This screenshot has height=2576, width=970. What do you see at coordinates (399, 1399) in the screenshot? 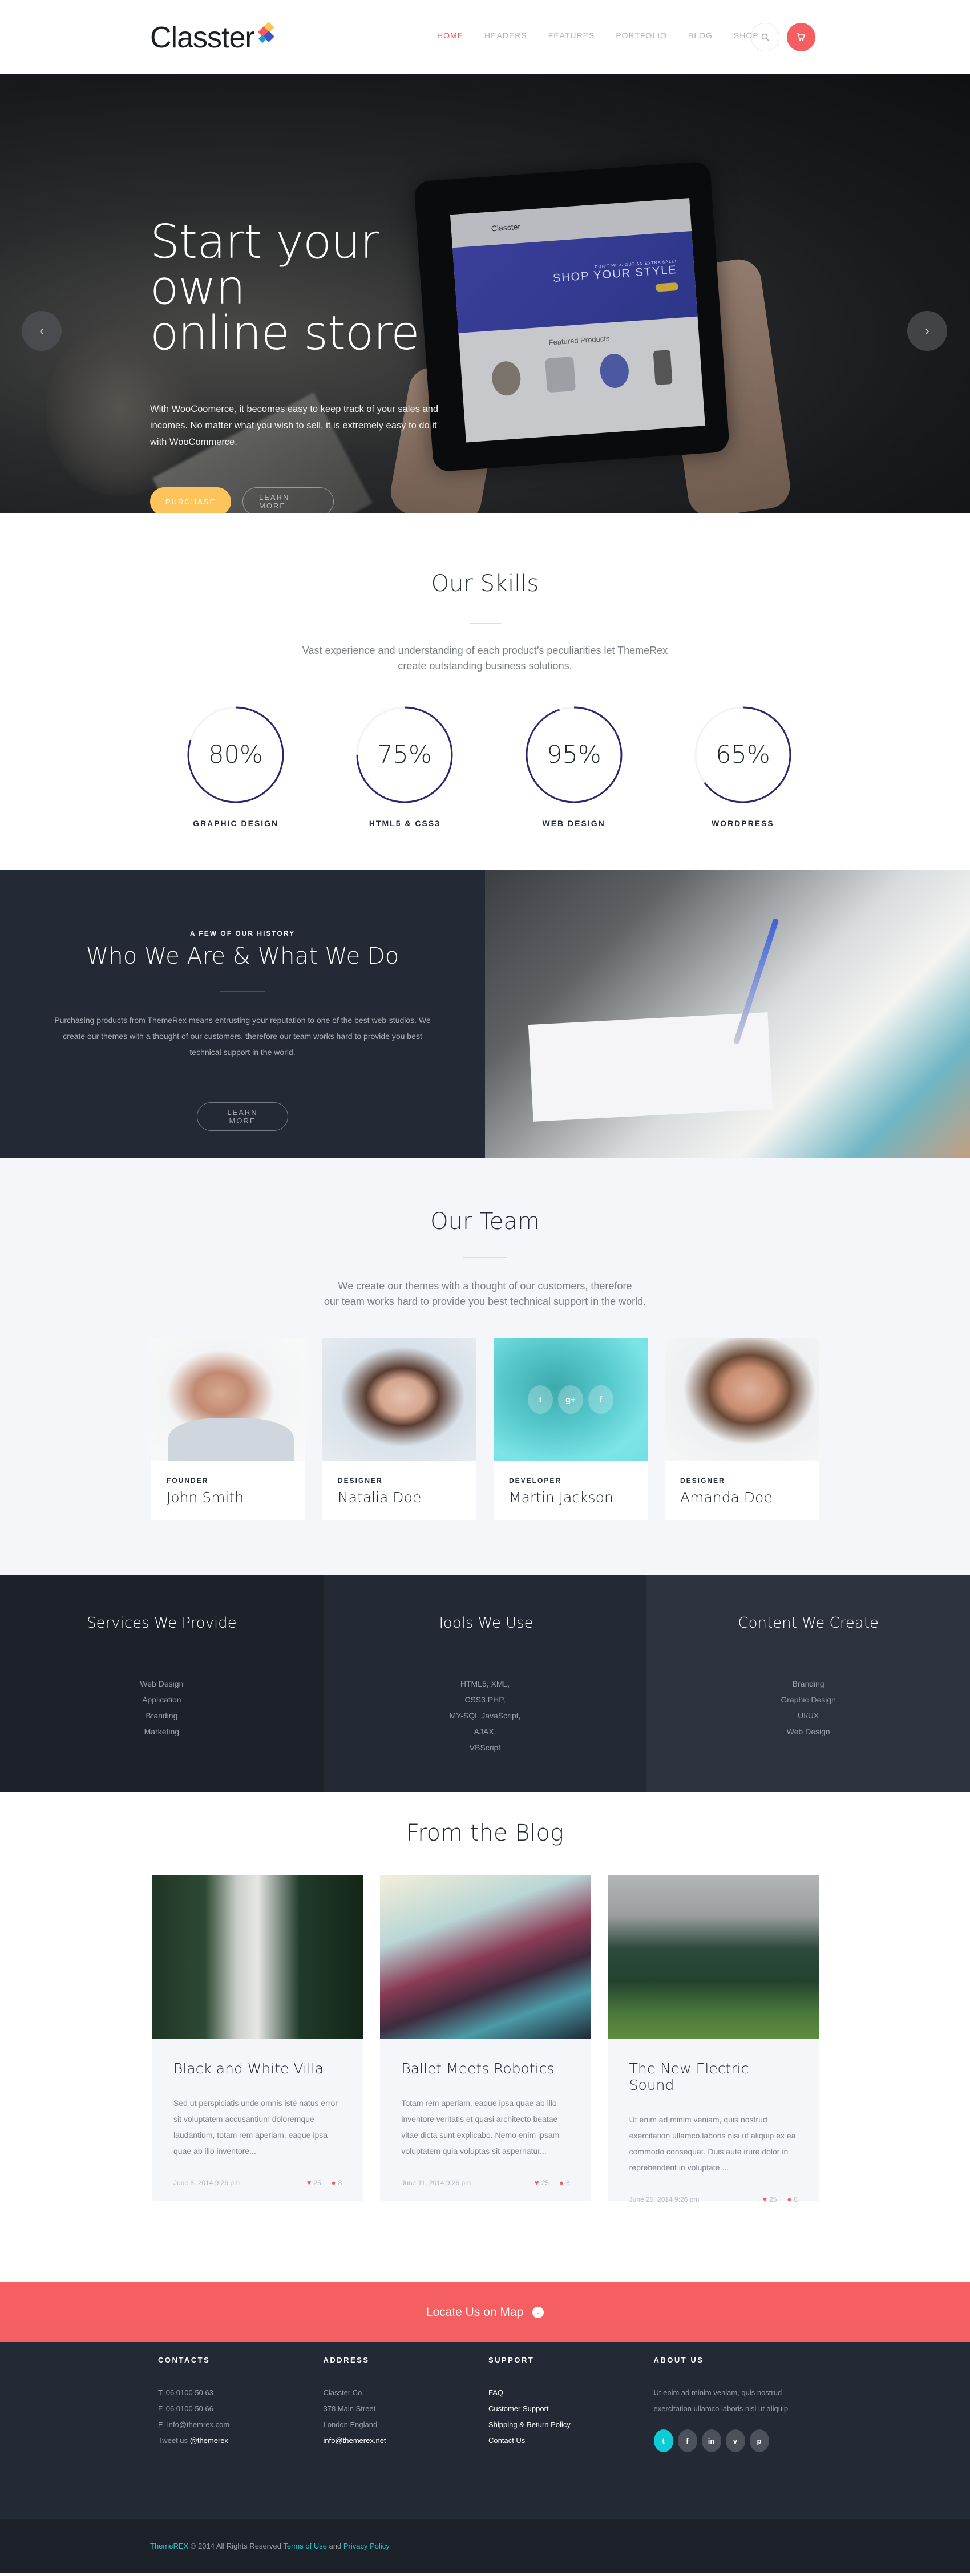
I see `member-photo` at bounding box center [399, 1399].